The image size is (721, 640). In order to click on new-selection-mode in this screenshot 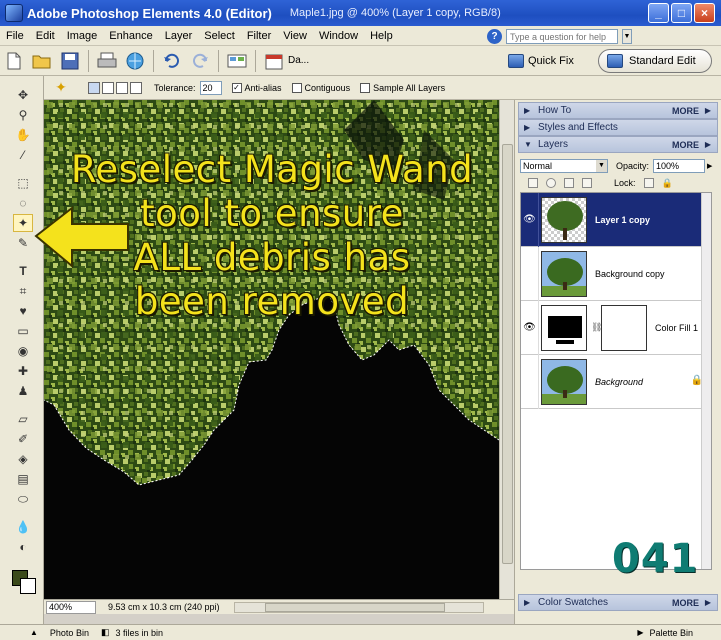, I will do `click(94, 87)`.